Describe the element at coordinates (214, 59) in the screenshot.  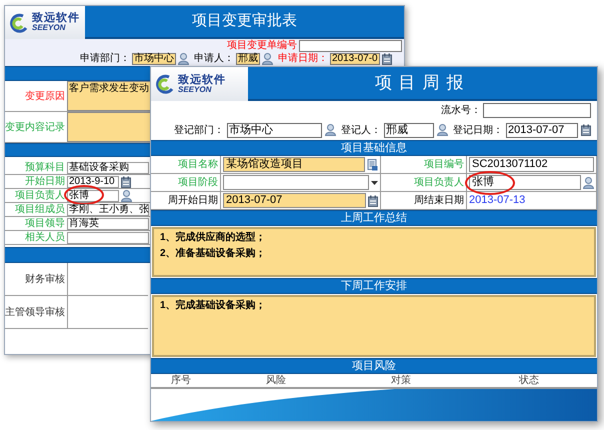
I see `field-label: 申请人：` at that location.